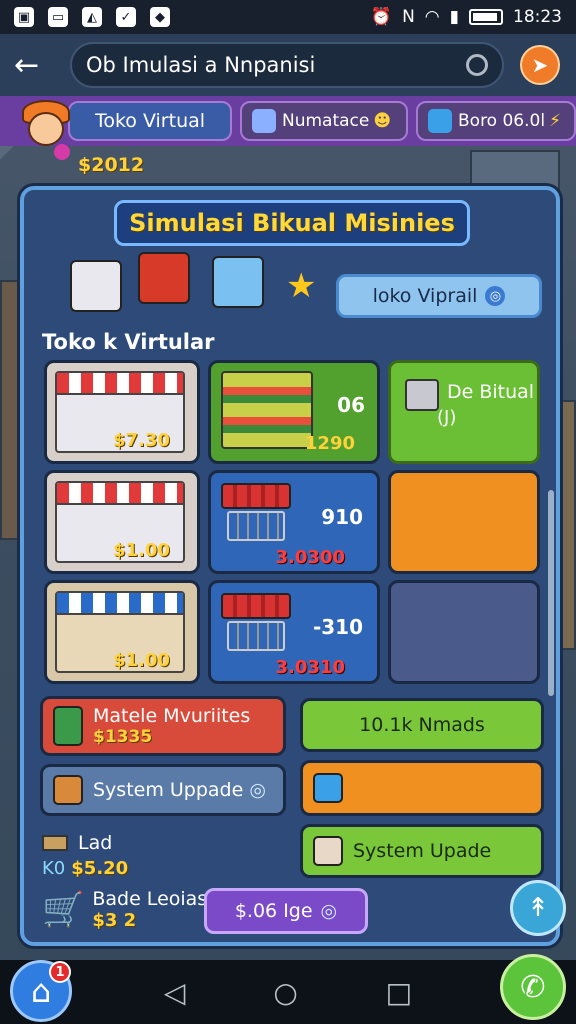 This screenshot has height=1024, width=576. What do you see at coordinates (111, 165) in the screenshot?
I see `money-balance: $2012` at bounding box center [111, 165].